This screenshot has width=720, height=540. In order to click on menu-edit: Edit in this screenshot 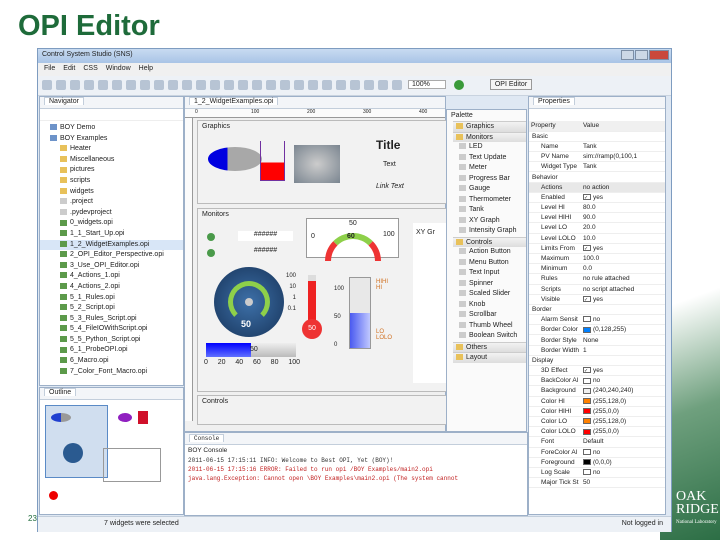, I will do `click(69, 68)`.